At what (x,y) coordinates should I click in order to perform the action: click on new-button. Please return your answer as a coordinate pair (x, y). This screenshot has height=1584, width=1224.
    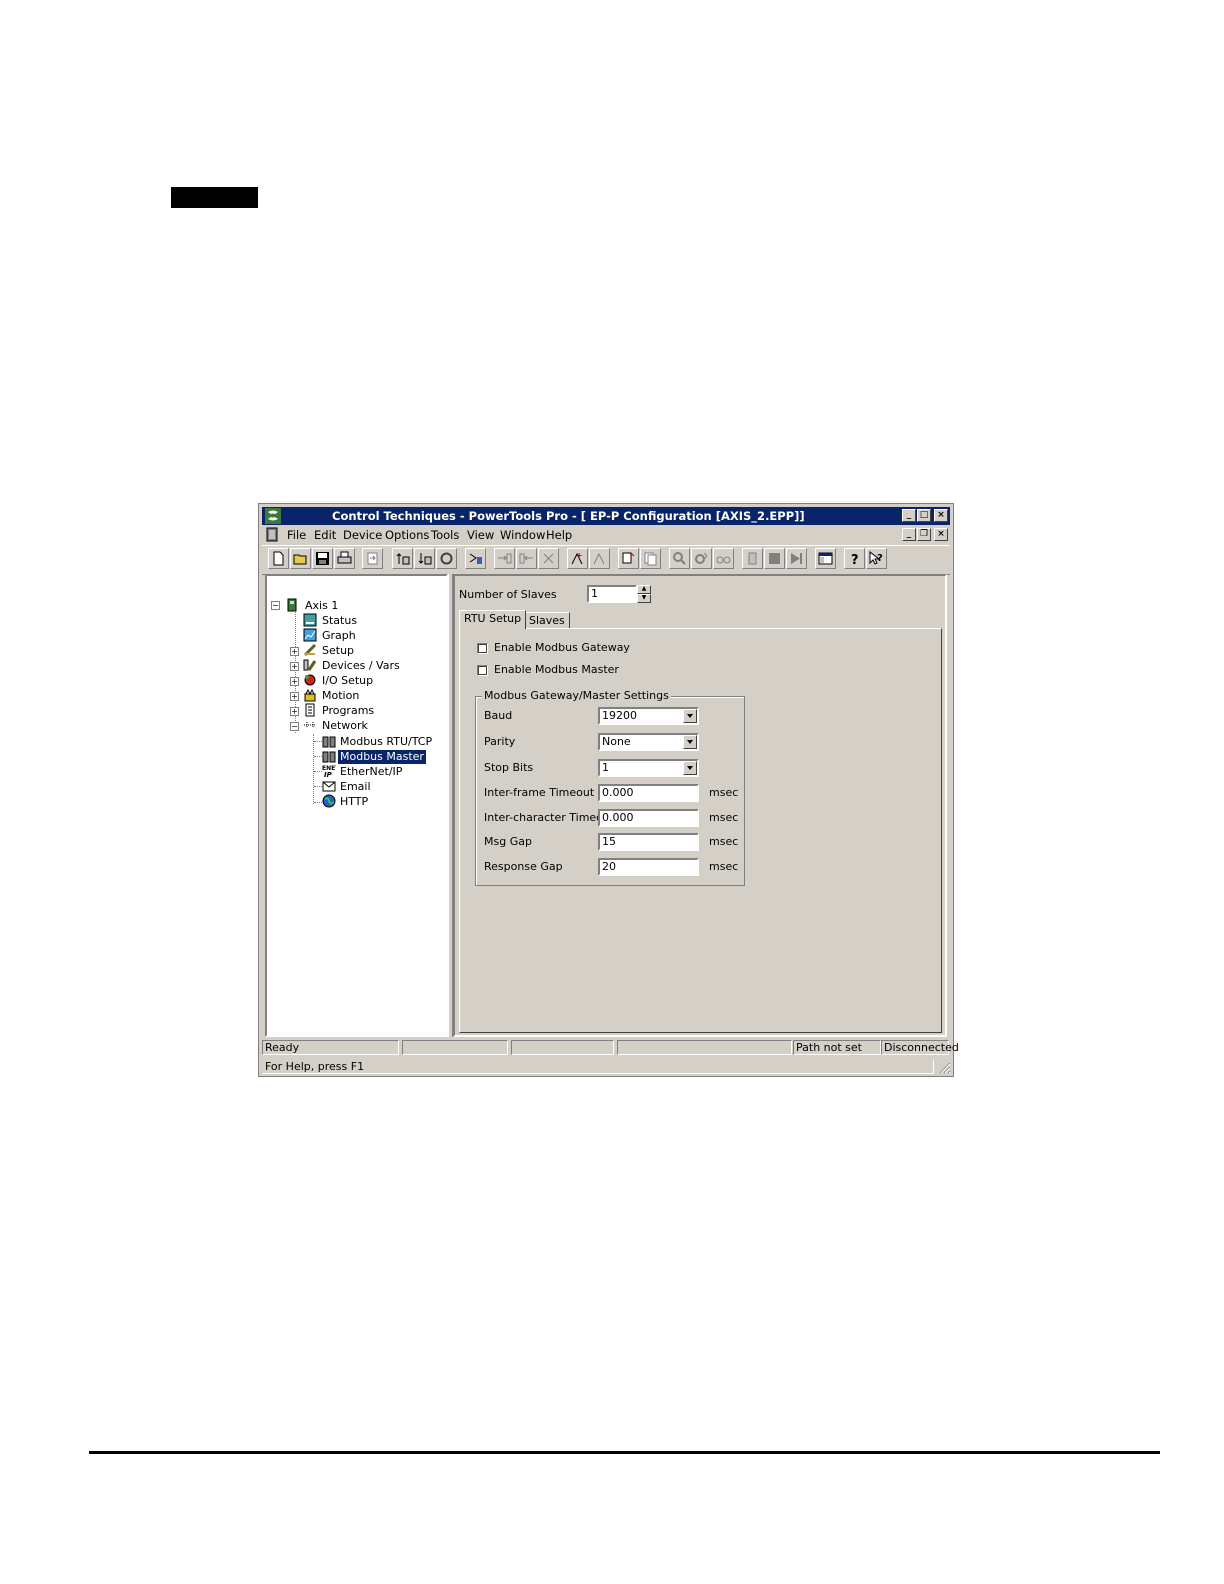
    Looking at the image, I should click on (278, 558).